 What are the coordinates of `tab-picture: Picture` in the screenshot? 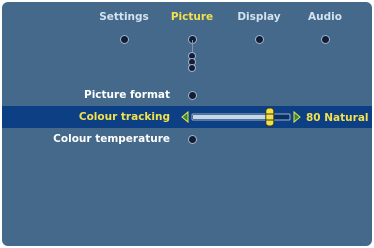 It's located at (192, 17).